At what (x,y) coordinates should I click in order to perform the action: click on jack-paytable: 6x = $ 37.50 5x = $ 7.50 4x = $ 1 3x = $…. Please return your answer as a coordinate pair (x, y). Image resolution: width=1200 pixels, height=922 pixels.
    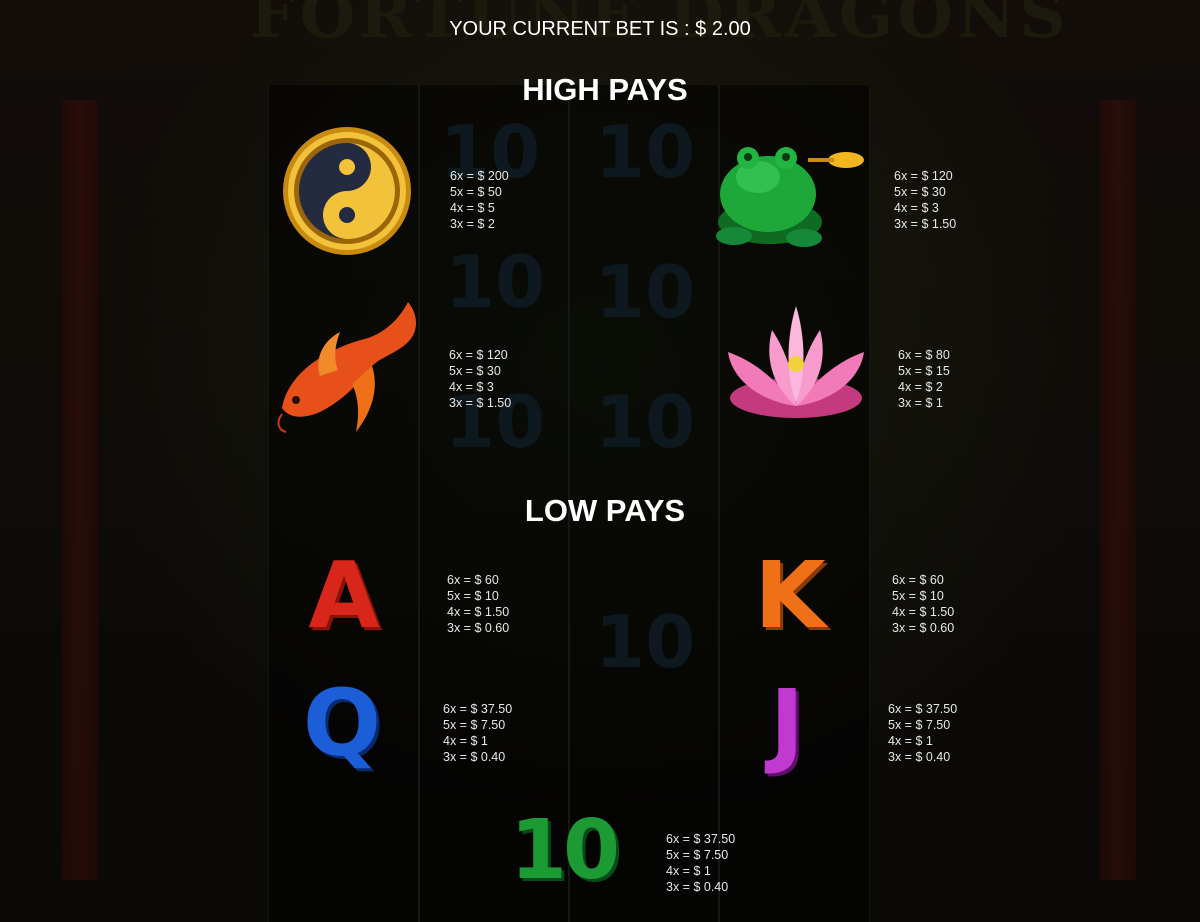
    Looking at the image, I should click on (922, 733).